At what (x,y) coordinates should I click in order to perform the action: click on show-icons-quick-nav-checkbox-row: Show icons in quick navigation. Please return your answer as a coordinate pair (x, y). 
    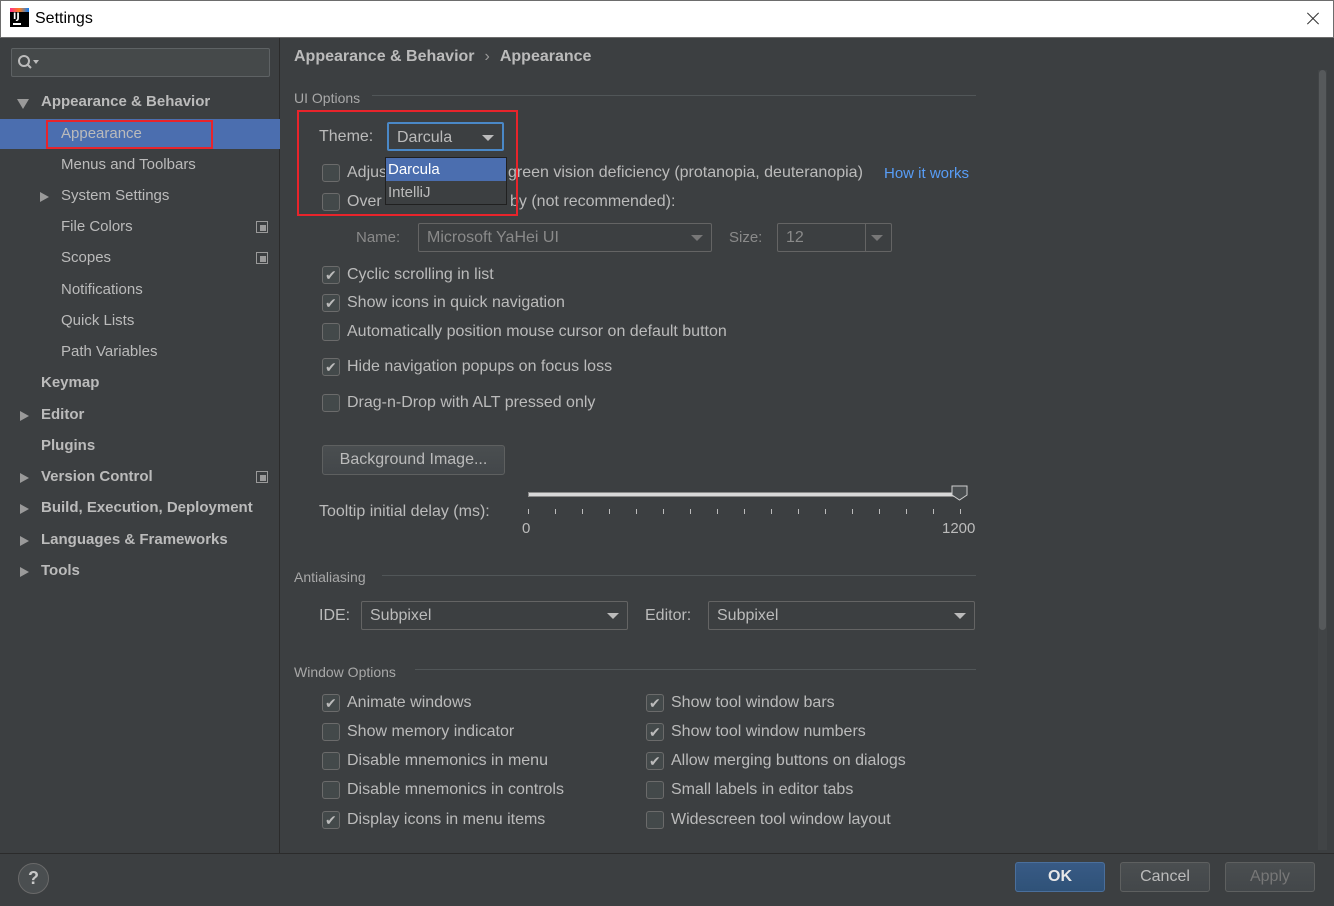
    Looking at the image, I should click on (522, 303).